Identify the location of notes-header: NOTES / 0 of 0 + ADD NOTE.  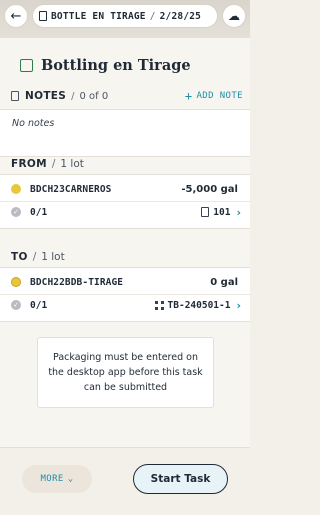
(127, 96).